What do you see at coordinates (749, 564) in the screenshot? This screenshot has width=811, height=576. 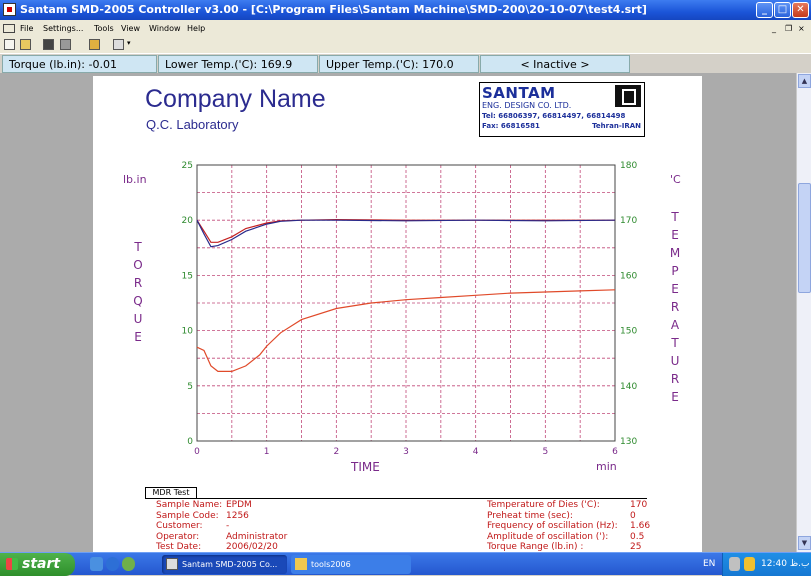 I see `network-icon` at bounding box center [749, 564].